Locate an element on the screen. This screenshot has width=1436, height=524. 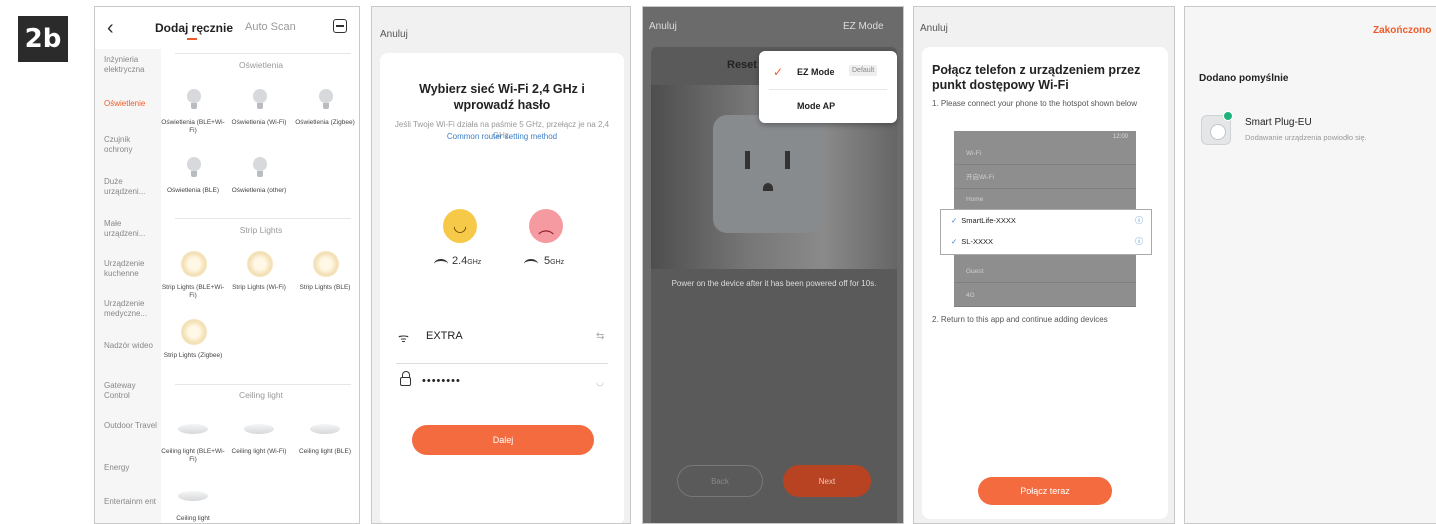
hotspot-item: ✓ SL-XXXX is located at coordinates (972, 241).